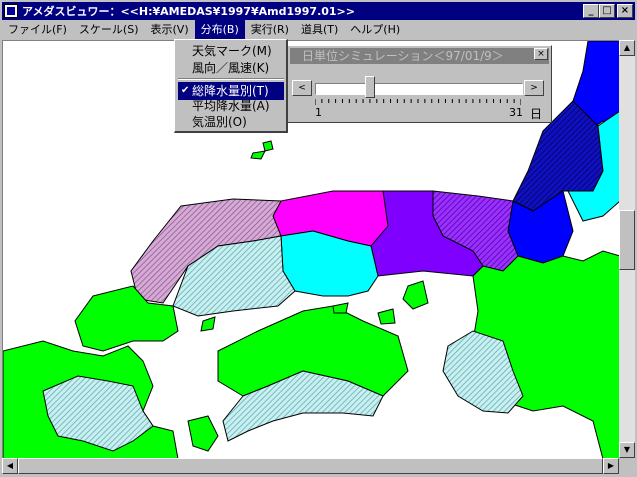 This screenshot has height=477, width=637. Describe the element at coordinates (270, 29) in the screenshot. I see `menu-run: 実行(R)` at that location.